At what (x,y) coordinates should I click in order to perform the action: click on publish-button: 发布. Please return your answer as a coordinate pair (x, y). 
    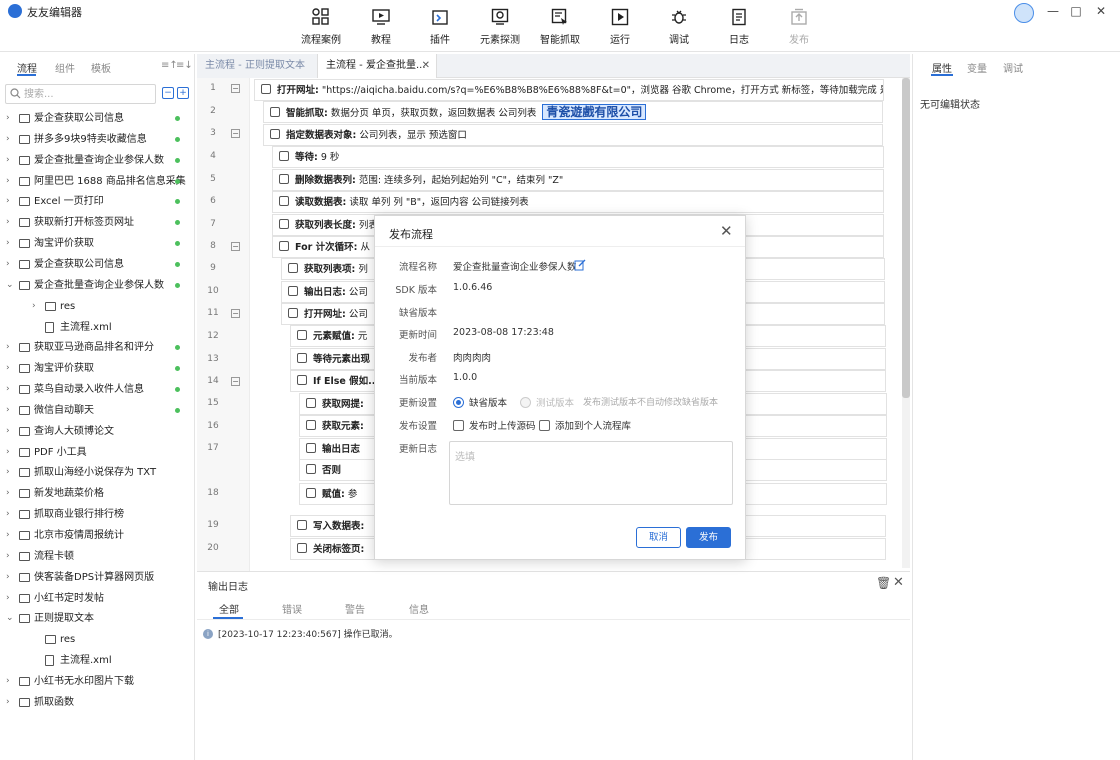
    Looking at the image, I should click on (708, 537).